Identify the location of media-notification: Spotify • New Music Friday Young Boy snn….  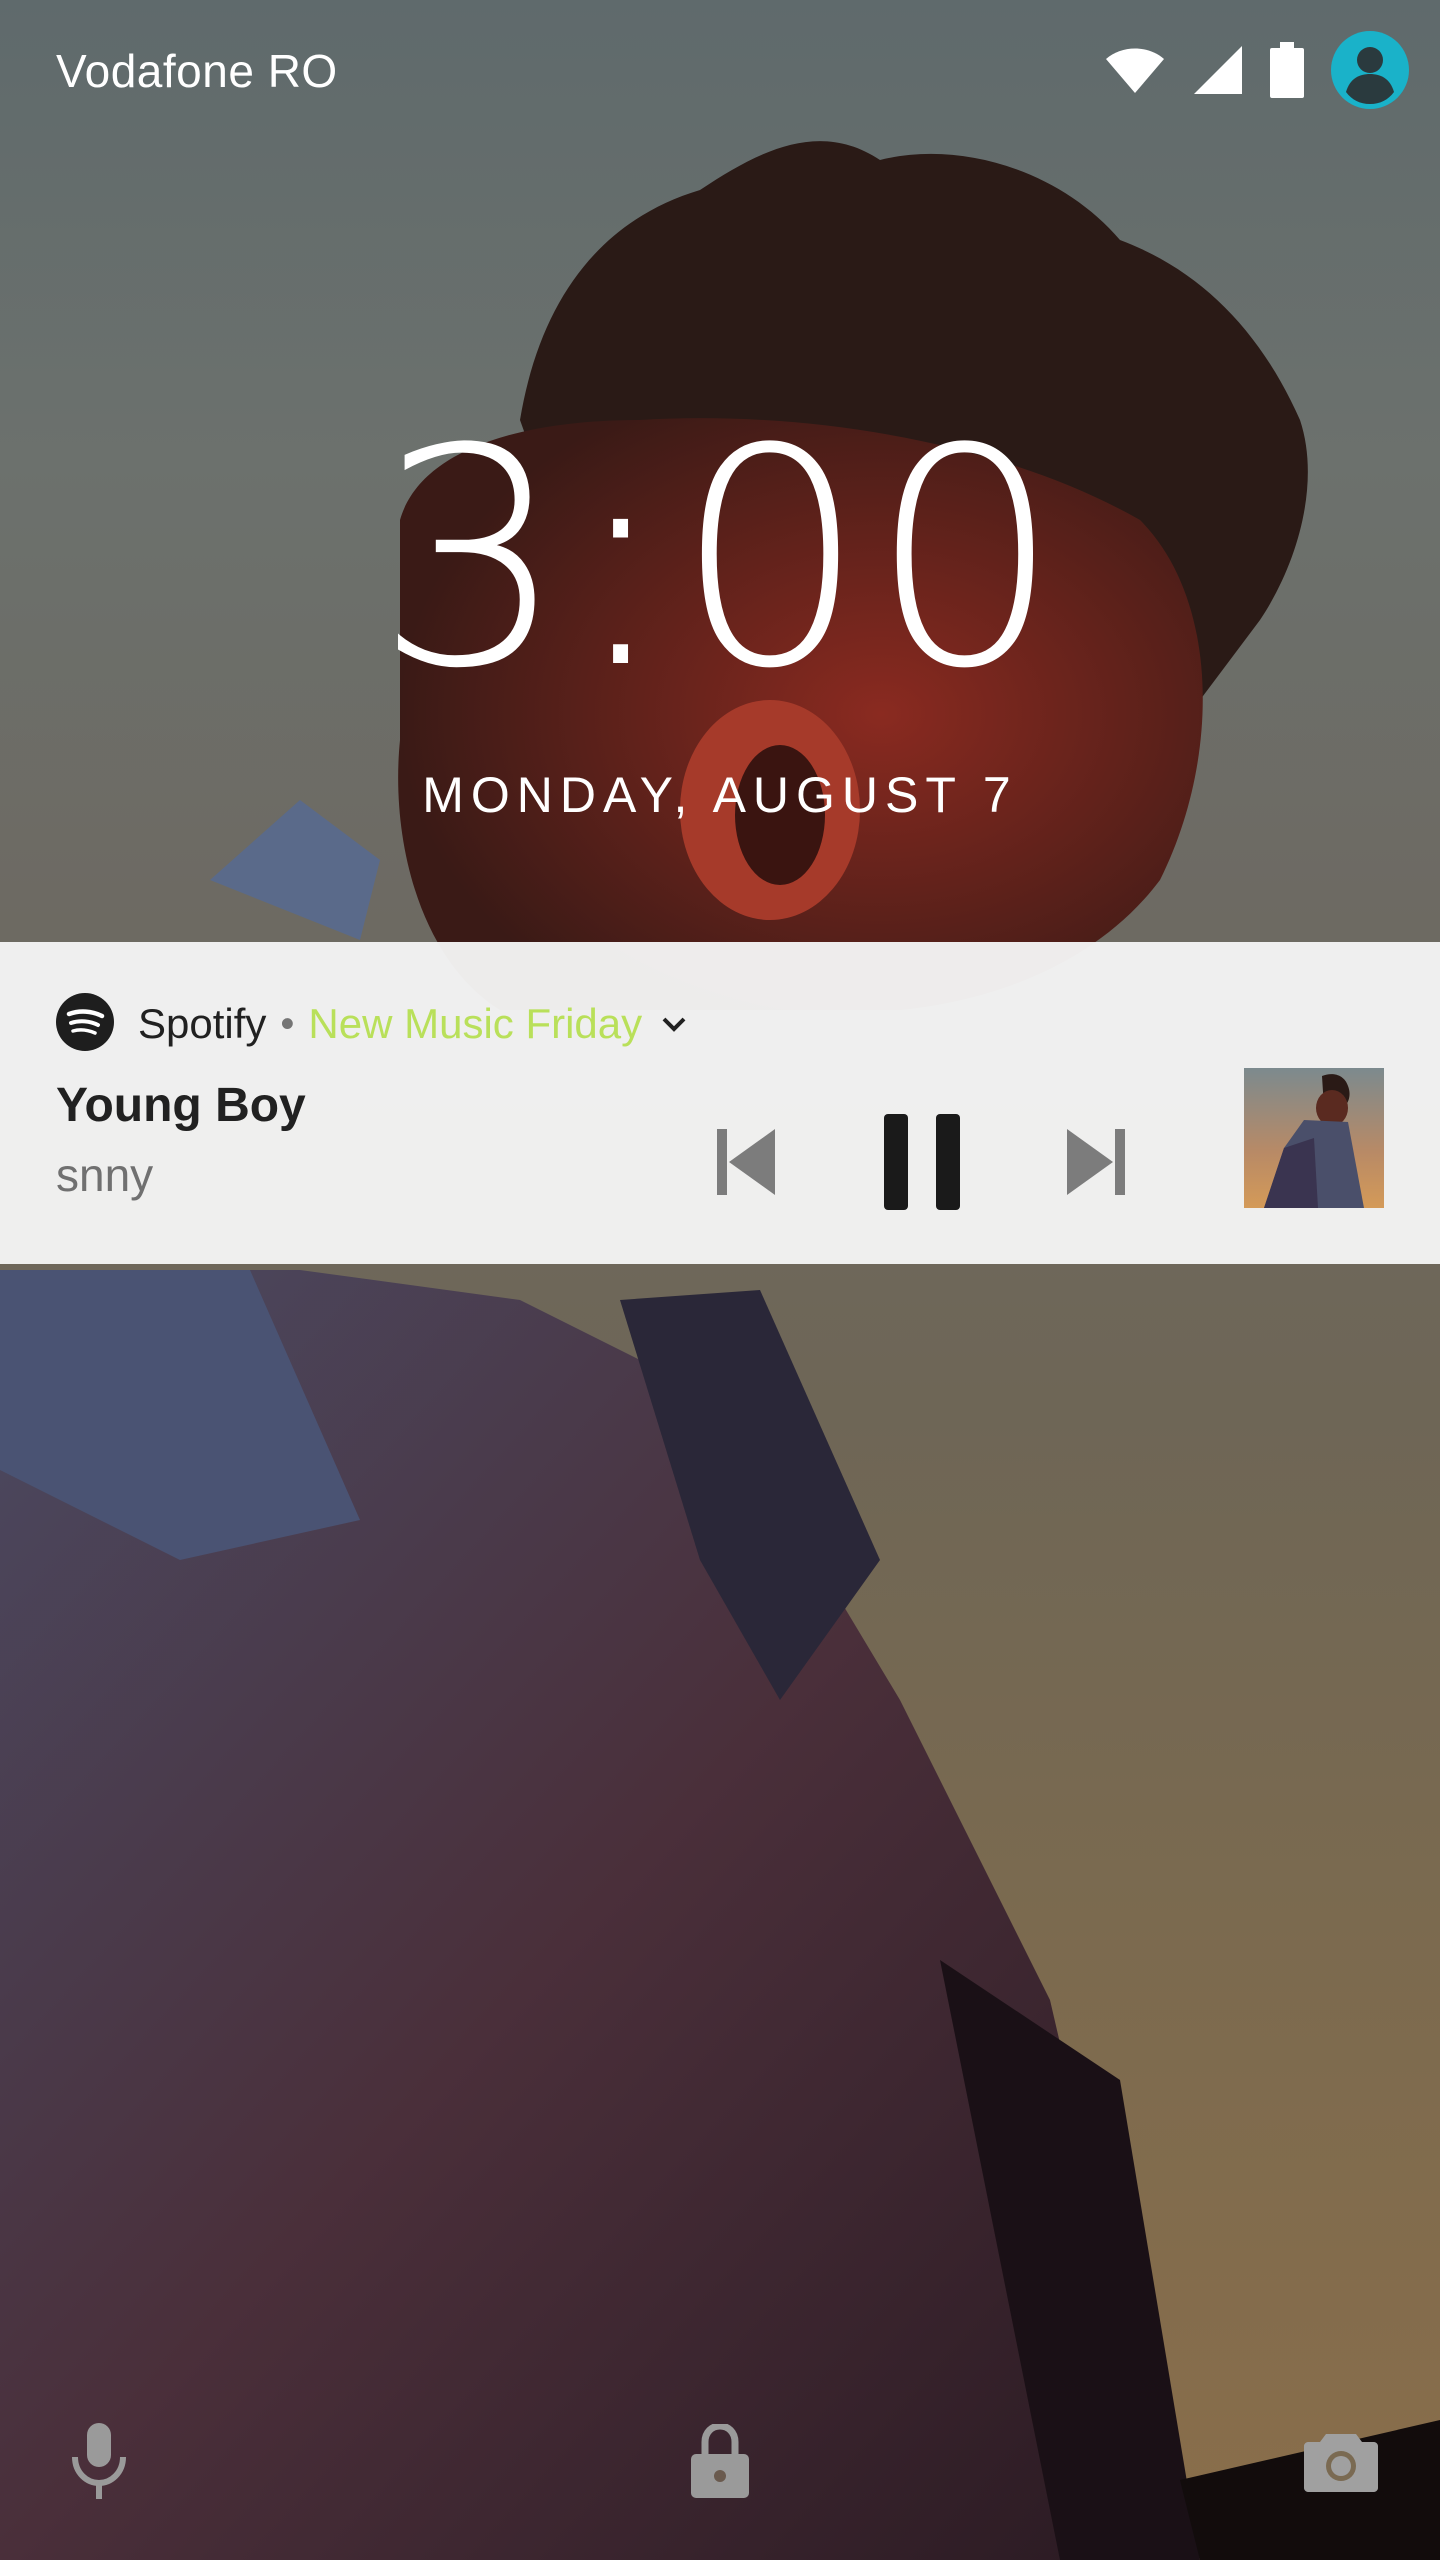
(720, 1103).